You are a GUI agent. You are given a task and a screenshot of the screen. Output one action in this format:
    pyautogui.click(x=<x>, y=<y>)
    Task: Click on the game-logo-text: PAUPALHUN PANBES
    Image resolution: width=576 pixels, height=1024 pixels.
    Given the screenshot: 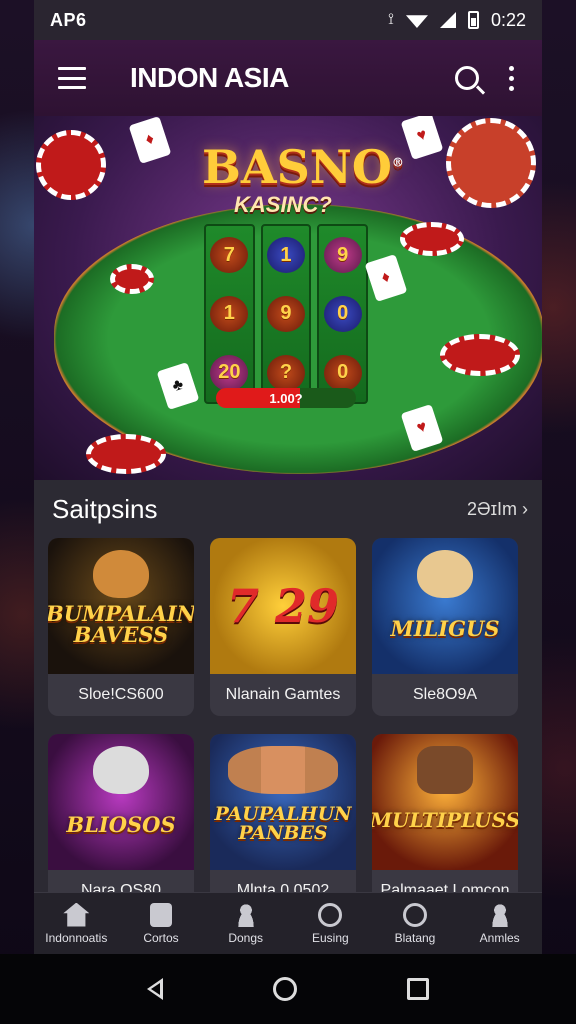 What is the action you would take?
    pyautogui.click(x=283, y=823)
    